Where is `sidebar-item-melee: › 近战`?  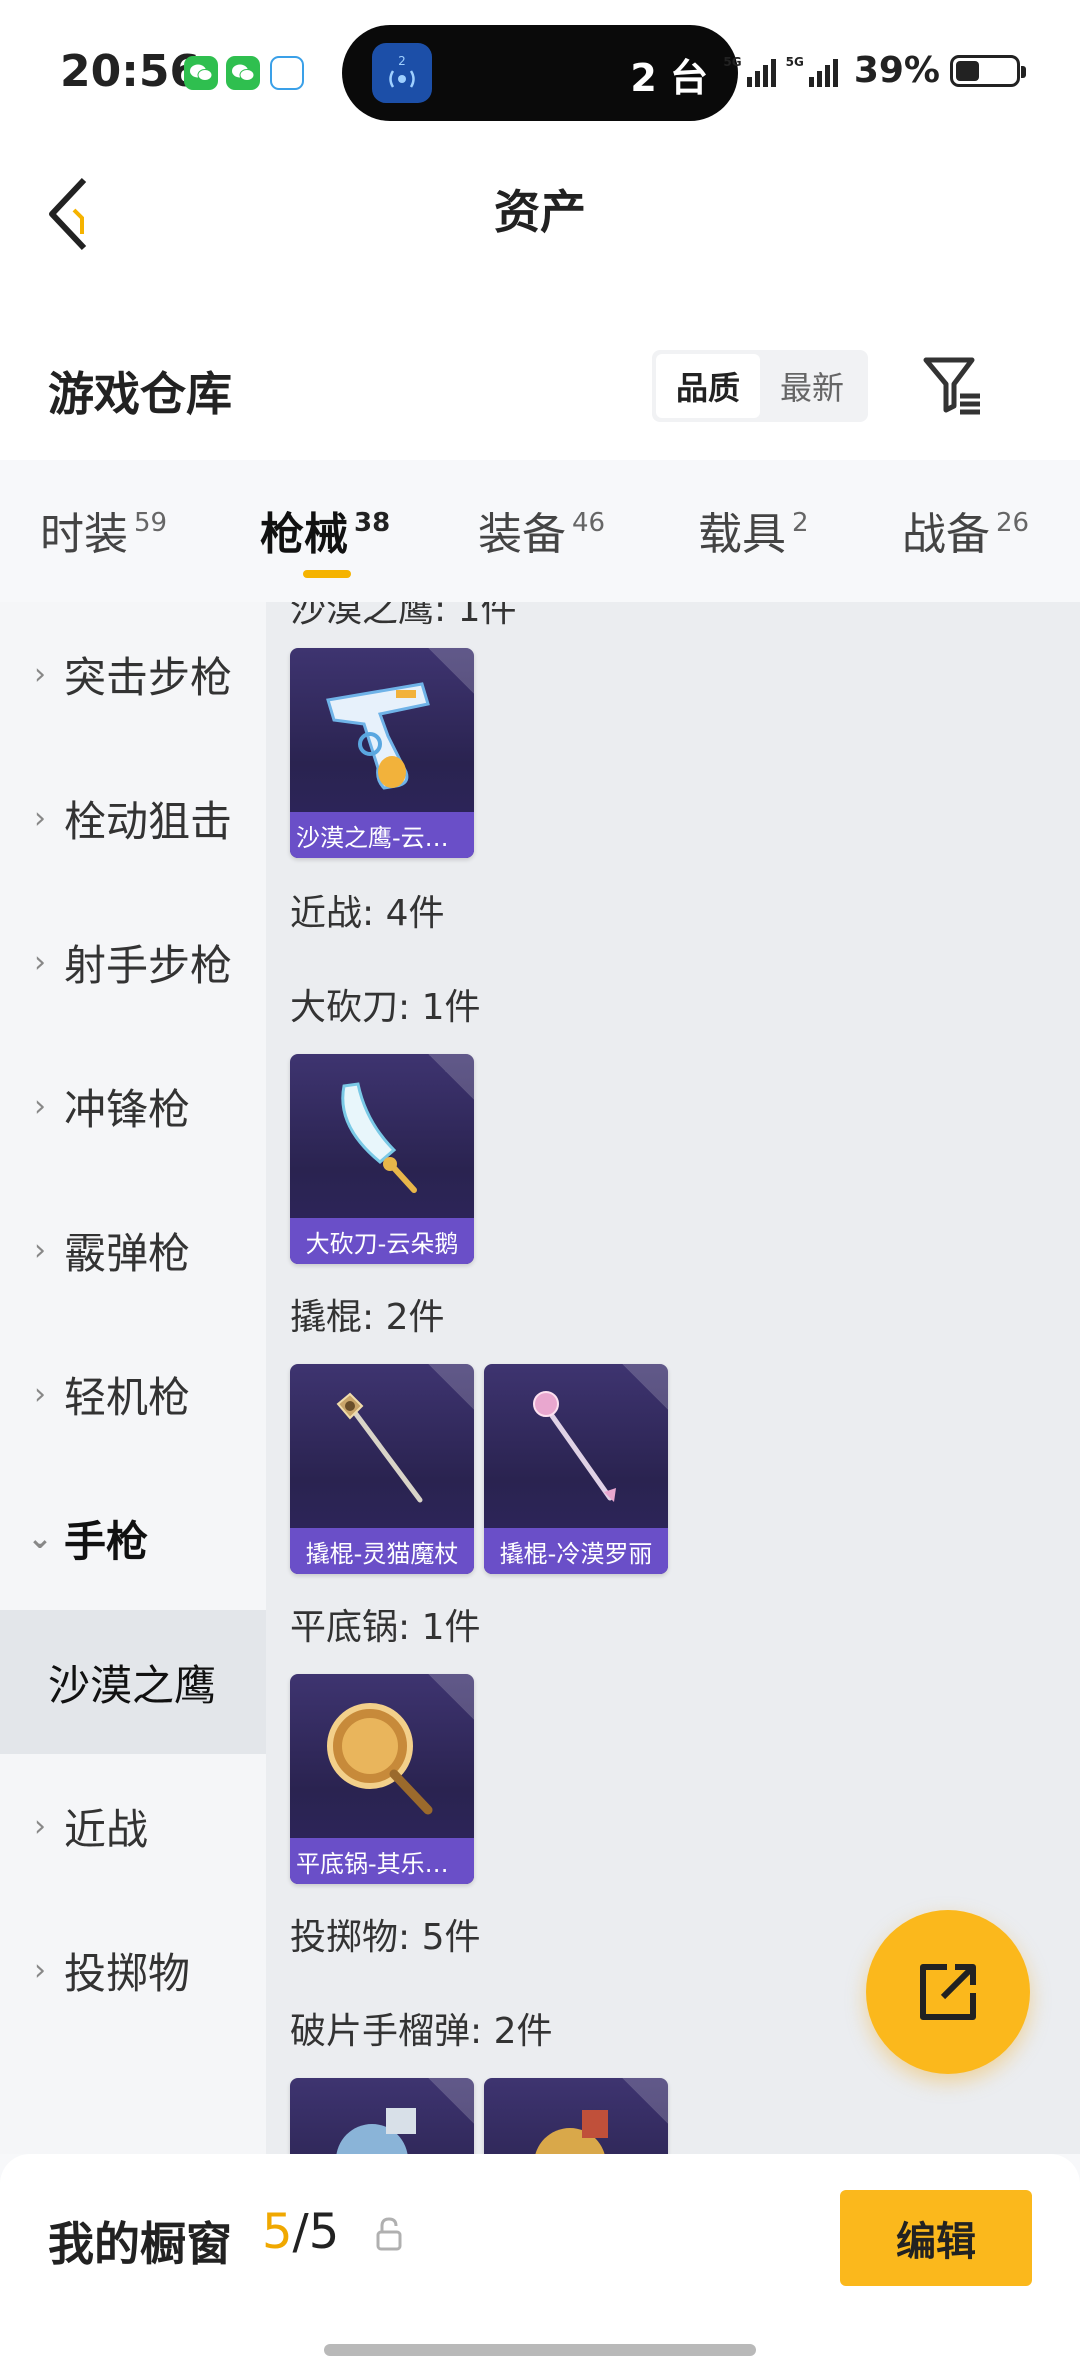 sidebar-item-melee: › 近战 is located at coordinates (133, 1826).